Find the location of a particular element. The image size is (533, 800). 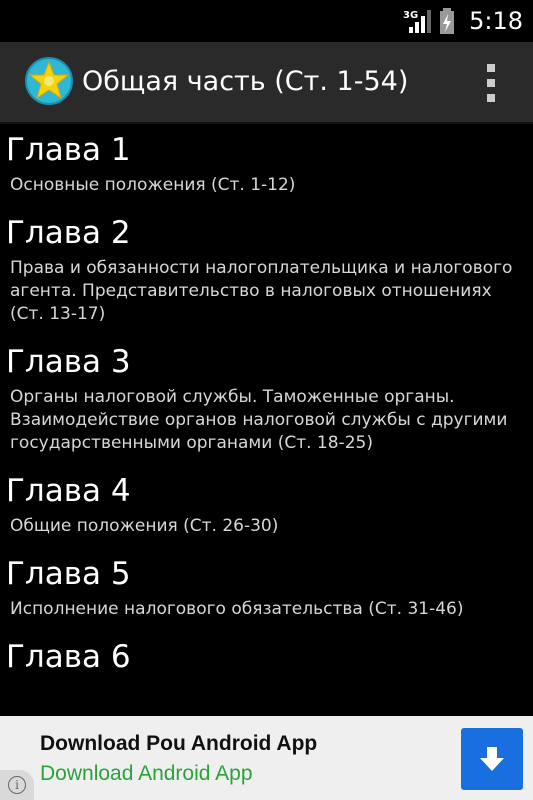

ad-download-button is located at coordinates (492, 759).